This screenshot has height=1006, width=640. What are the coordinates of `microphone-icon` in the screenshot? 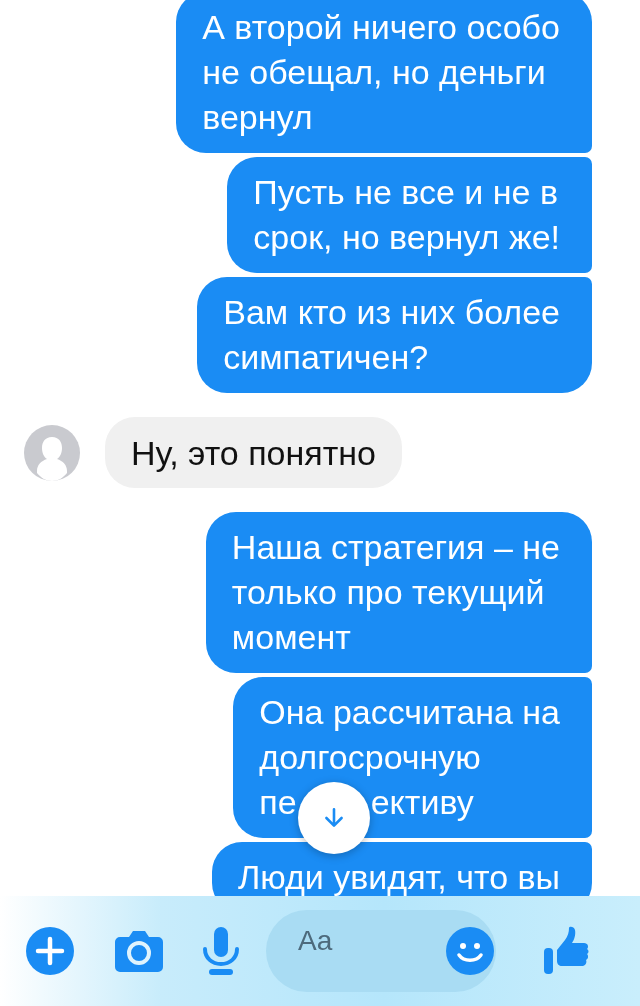 It's located at (221, 951).